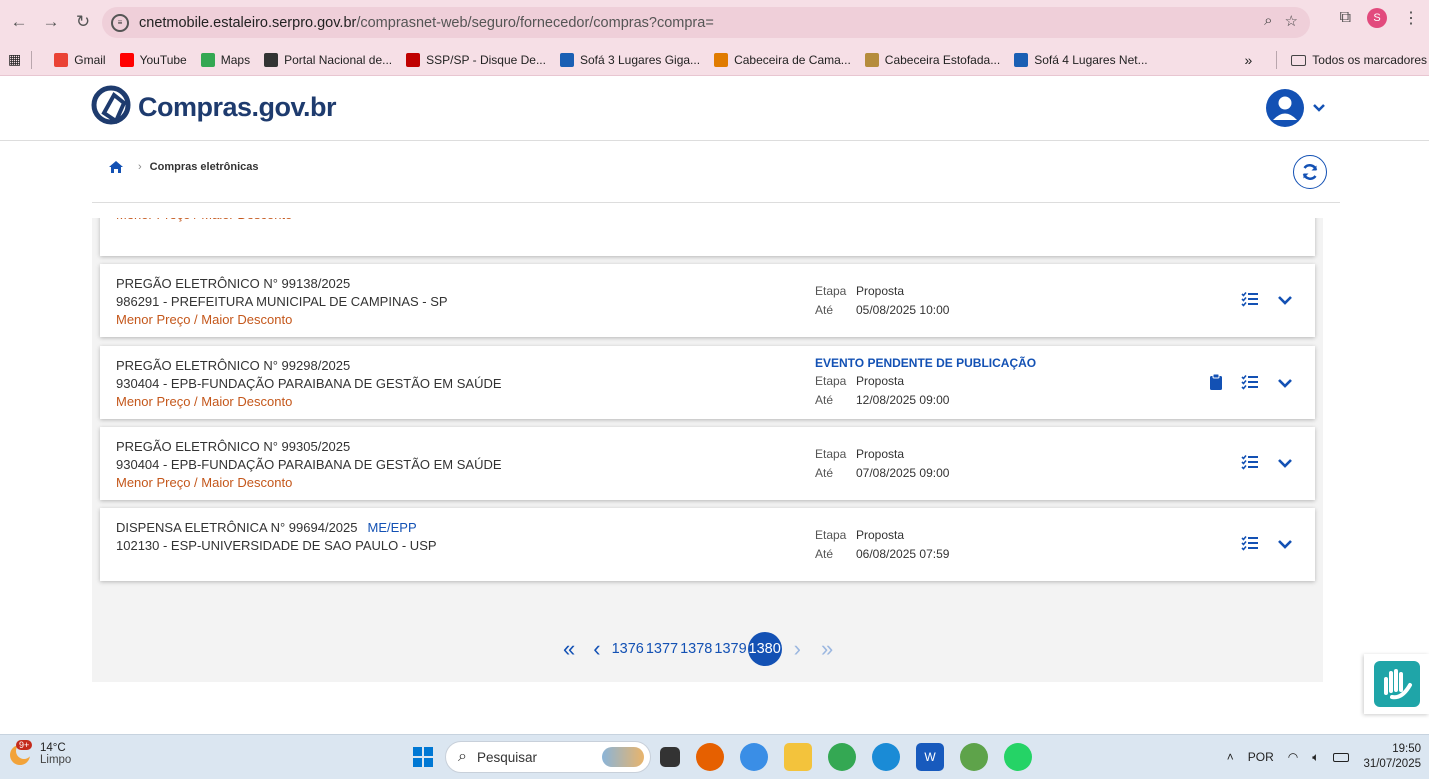 This screenshot has height=779, width=1429. Describe the element at coordinates (1268, 21) in the screenshot. I see `zoom-icon: ⌕` at that location.